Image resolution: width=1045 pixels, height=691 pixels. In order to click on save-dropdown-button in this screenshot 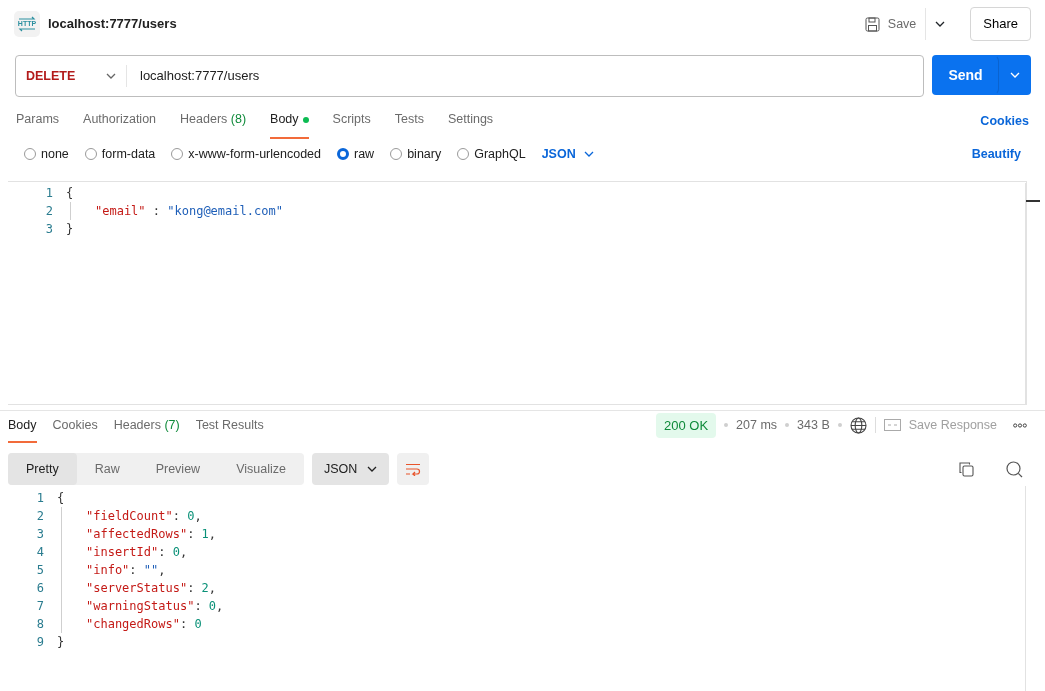, I will do `click(940, 24)`.